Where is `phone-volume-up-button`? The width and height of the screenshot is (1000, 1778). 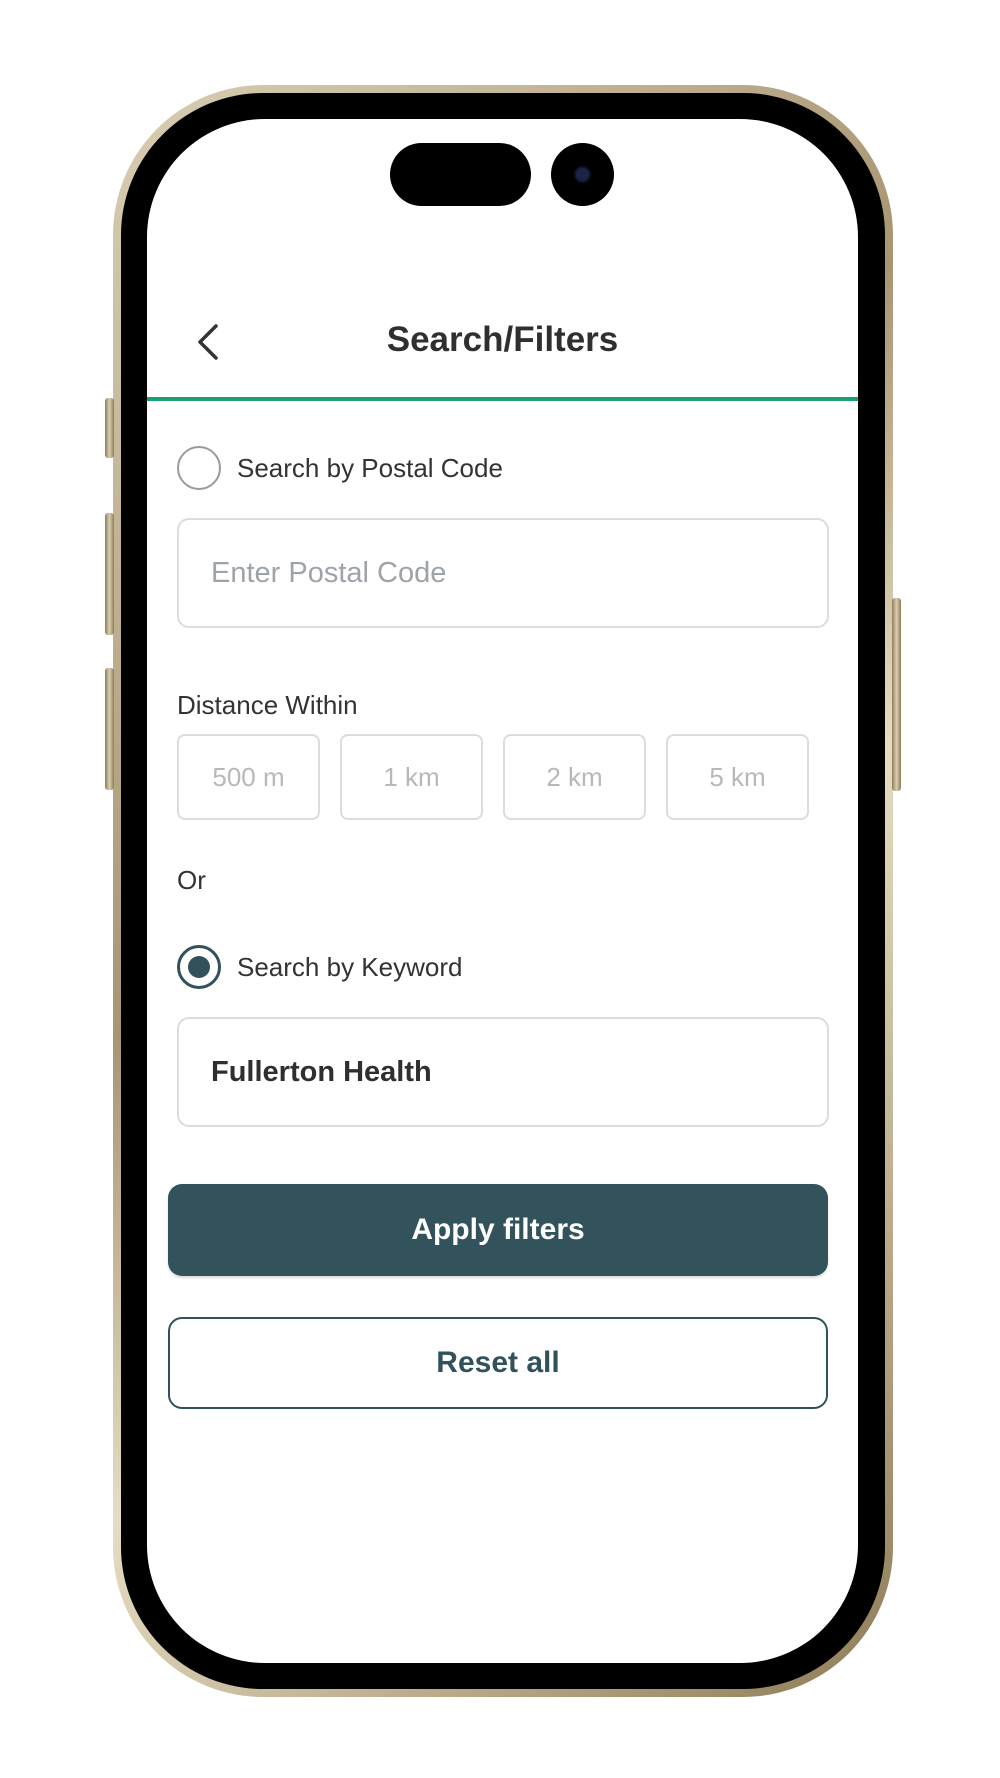 phone-volume-up-button is located at coordinates (109, 574).